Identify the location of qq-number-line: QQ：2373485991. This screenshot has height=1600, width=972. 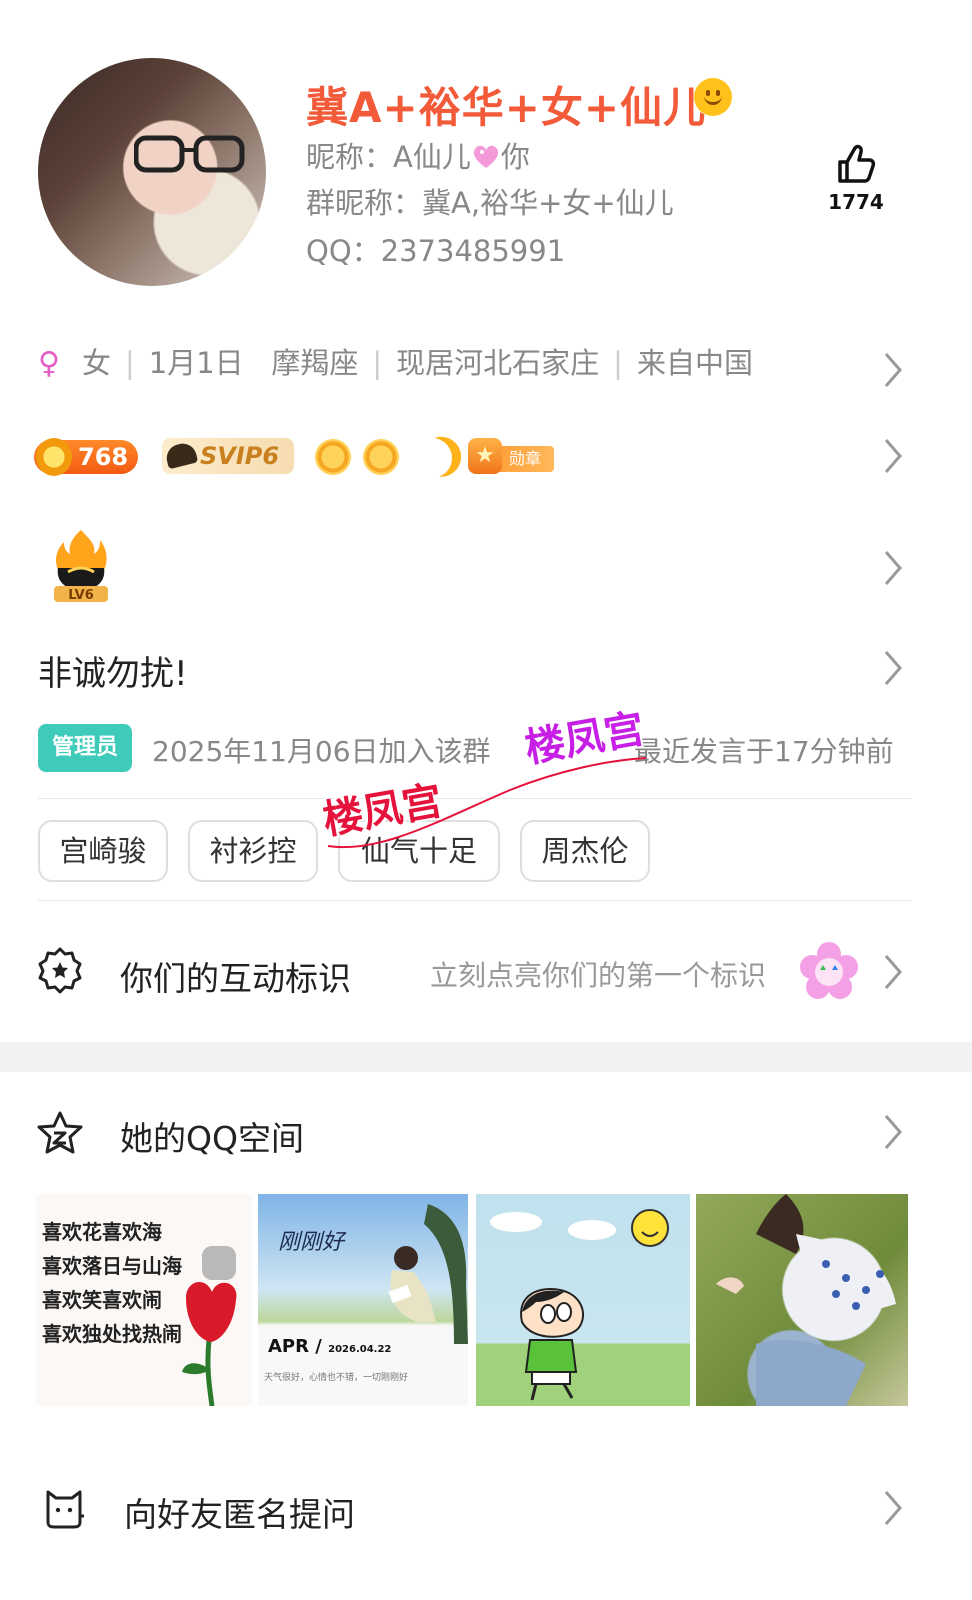
(435, 249).